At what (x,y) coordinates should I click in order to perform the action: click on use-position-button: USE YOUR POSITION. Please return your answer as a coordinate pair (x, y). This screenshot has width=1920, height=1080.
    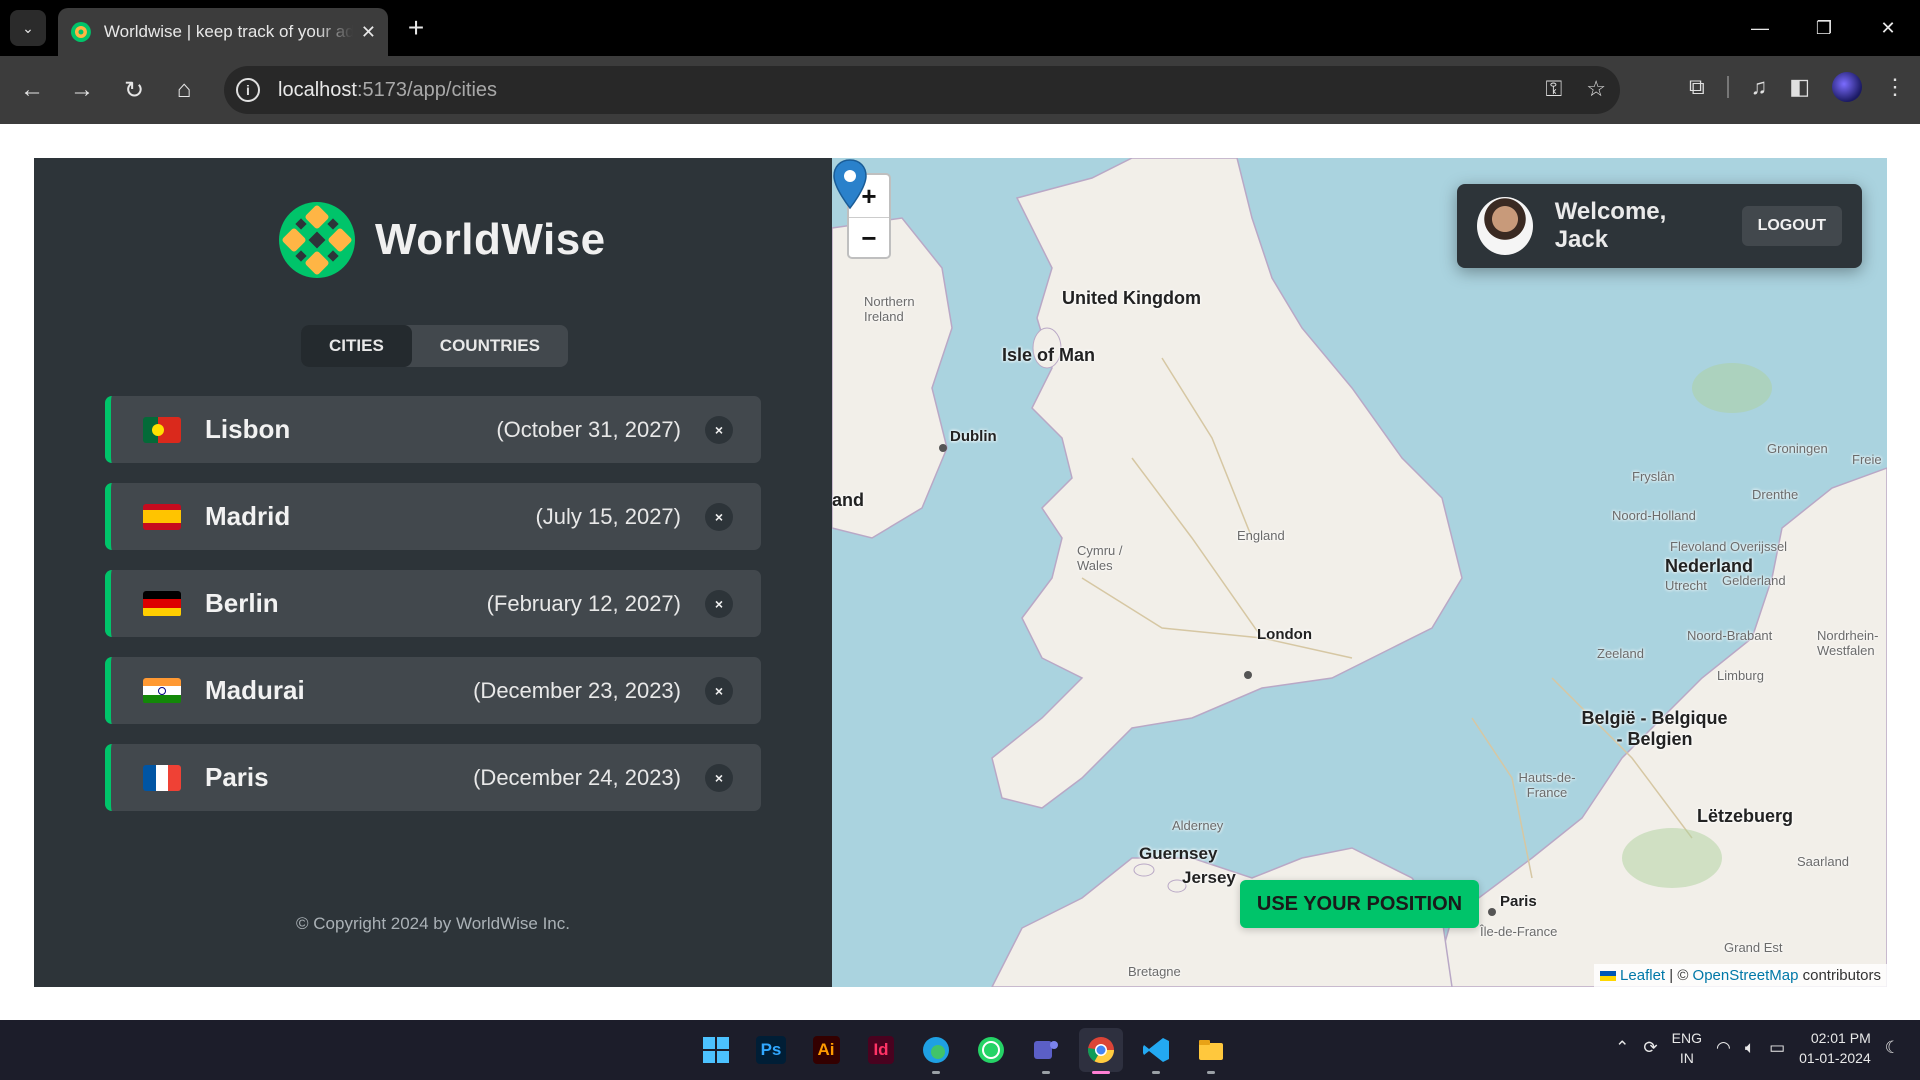
    Looking at the image, I should click on (1359, 904).